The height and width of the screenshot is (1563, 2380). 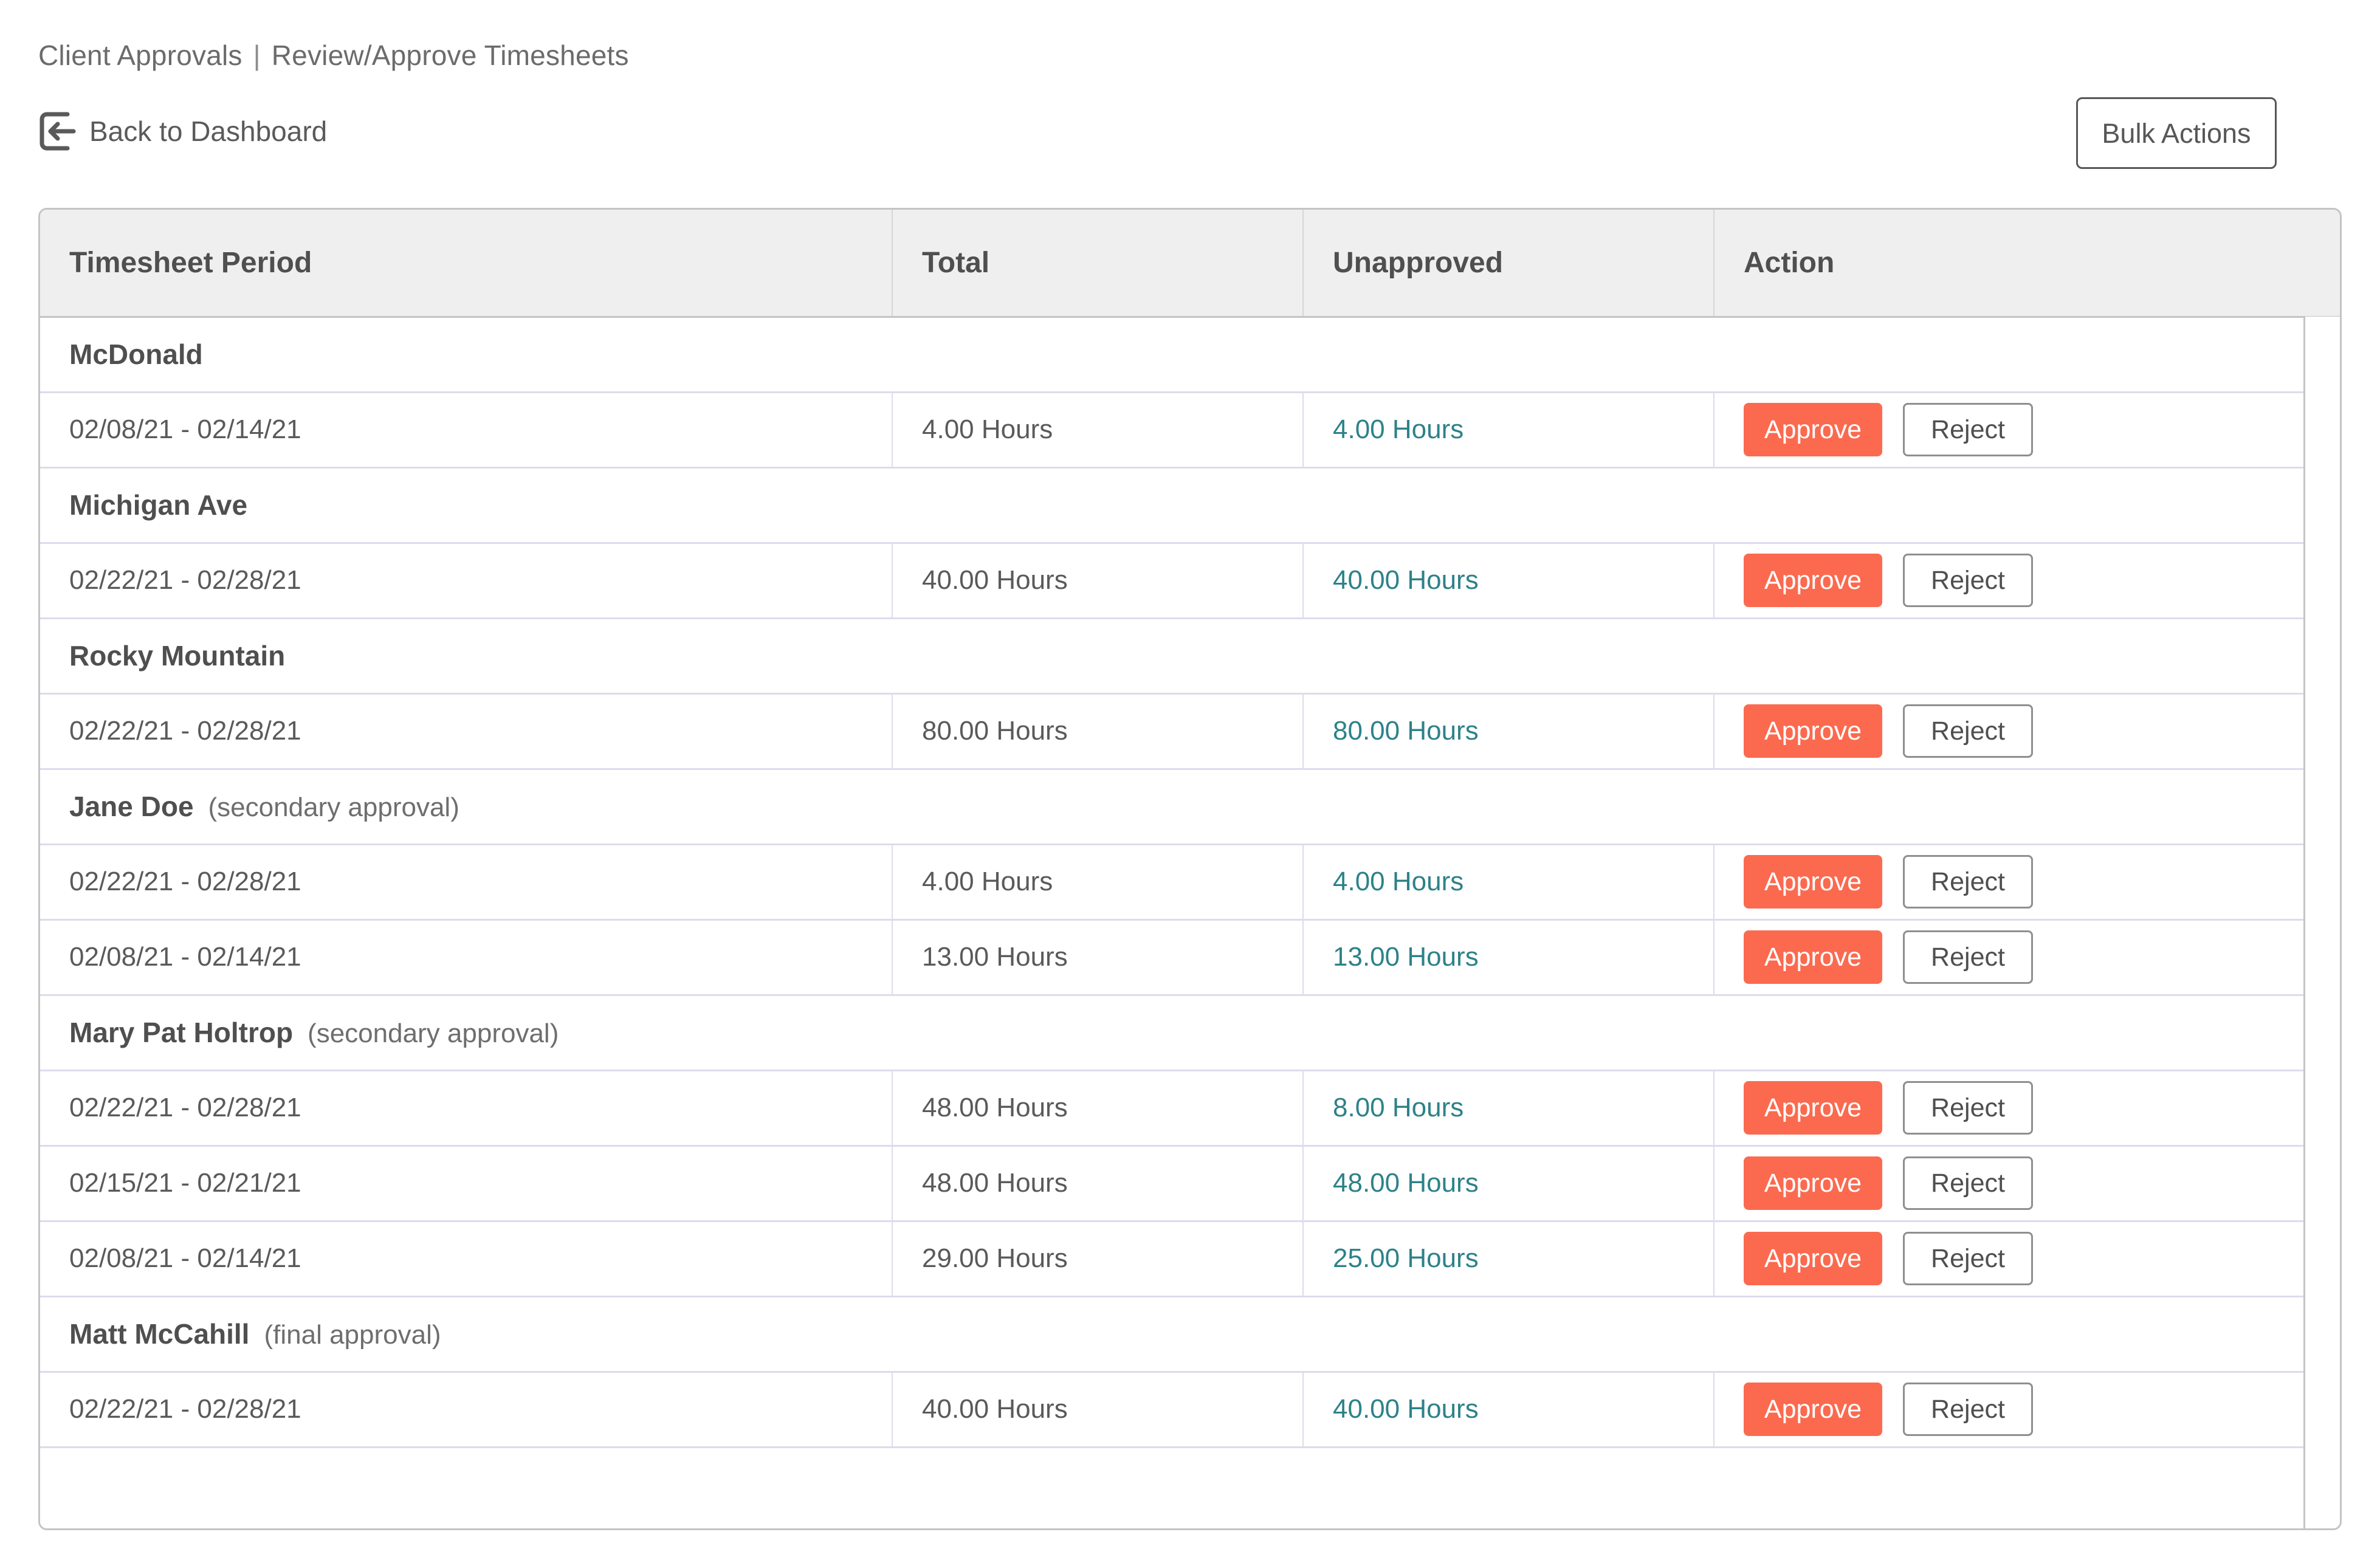 What do you see at coordinates (1098, 730) in the screenshot?
I see `cell-total-hours: 80.00 Hours` at bounding box center [1098, 730].